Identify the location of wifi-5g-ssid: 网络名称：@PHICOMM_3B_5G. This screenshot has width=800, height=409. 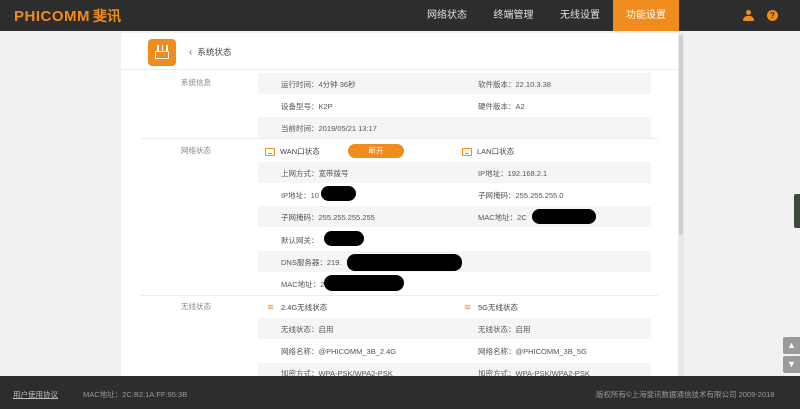
(532, 351).